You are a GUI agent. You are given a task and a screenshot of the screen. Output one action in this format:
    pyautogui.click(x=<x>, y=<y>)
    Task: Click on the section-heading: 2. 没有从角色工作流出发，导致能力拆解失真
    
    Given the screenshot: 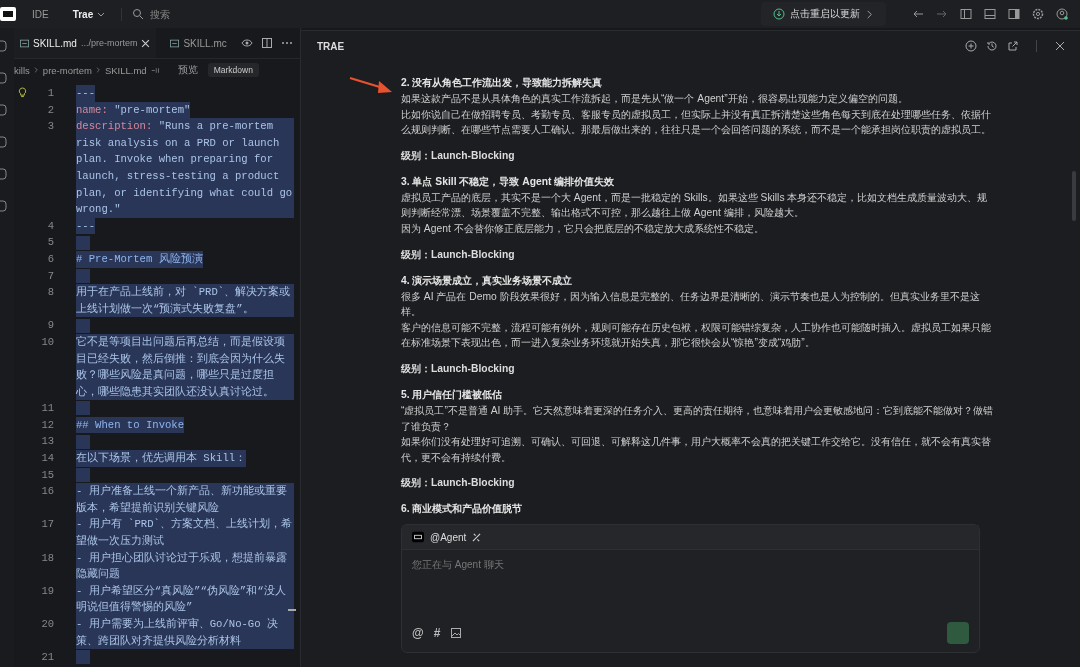 What is the action you would take?
    pyautogui.click(x=502, y=83)
    